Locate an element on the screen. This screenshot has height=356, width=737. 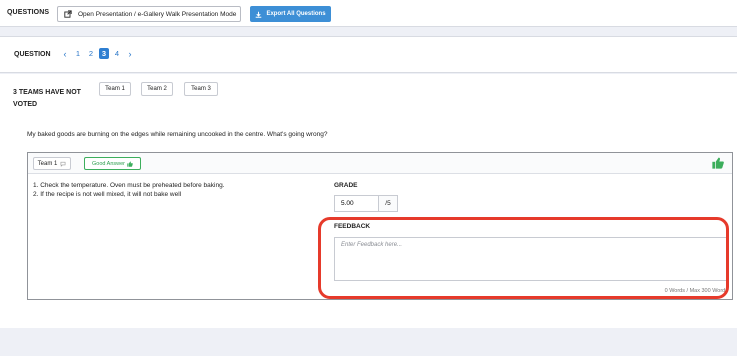
good-answer-button: Good Answer is located at coordinates (112, 163).